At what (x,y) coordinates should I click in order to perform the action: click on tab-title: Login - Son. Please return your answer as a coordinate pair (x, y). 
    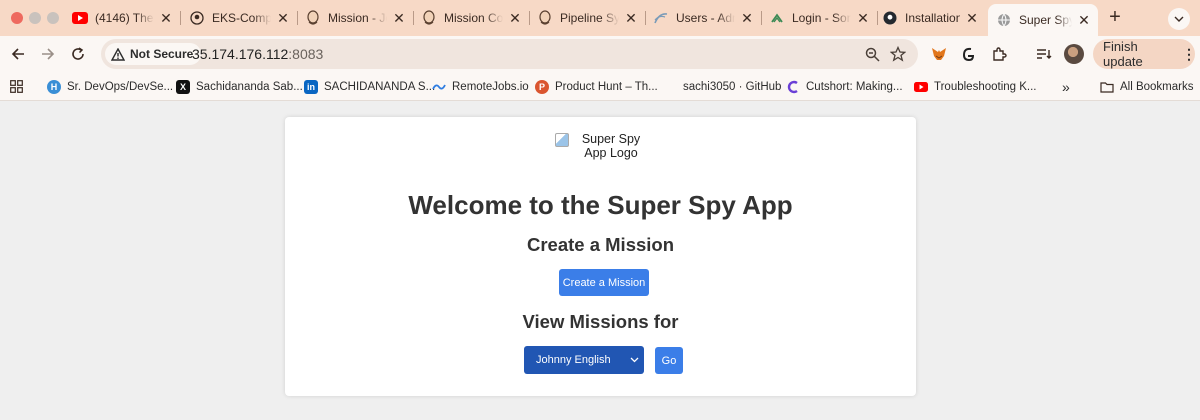
    Looking at the image, I should click on (821, 18).